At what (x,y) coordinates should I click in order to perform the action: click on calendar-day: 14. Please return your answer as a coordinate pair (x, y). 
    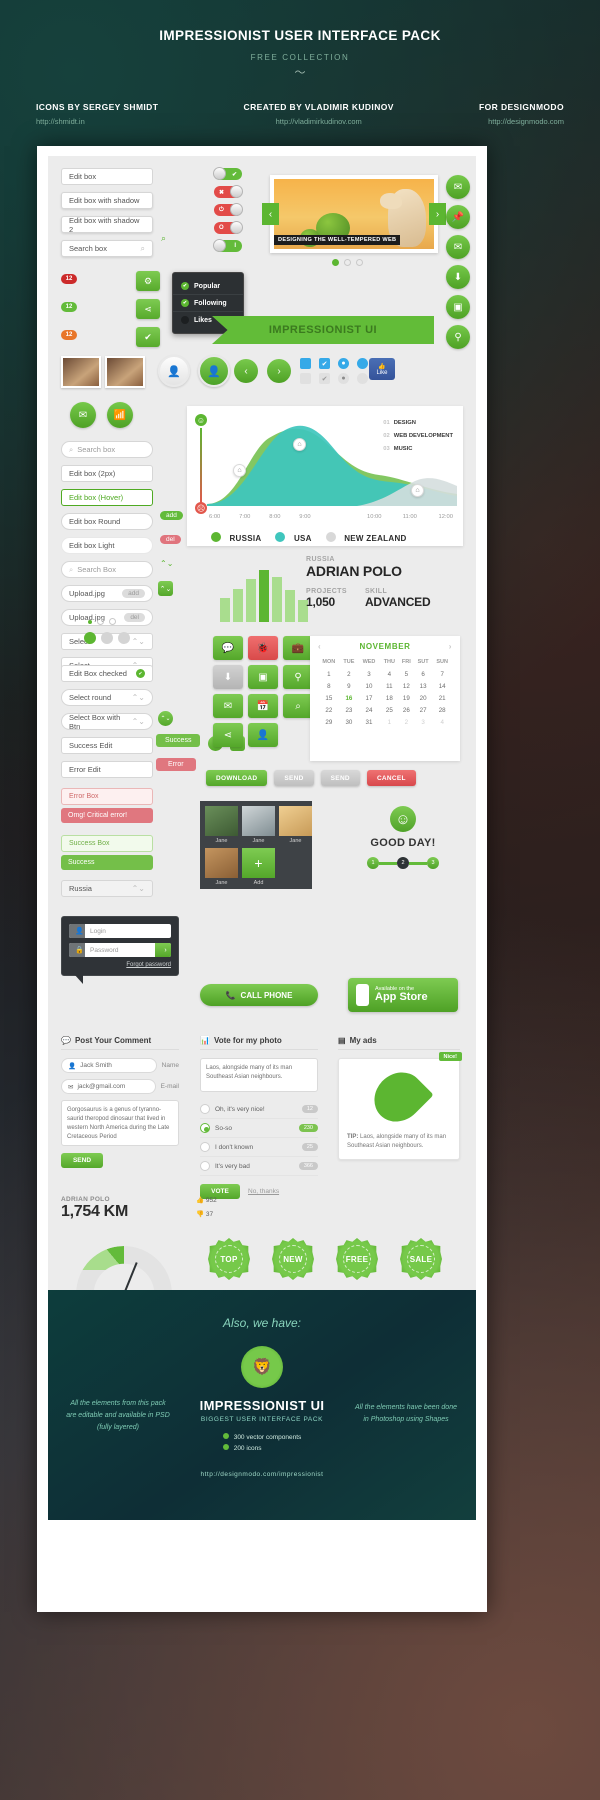
    Looking at the image, I should click on (442, 686).